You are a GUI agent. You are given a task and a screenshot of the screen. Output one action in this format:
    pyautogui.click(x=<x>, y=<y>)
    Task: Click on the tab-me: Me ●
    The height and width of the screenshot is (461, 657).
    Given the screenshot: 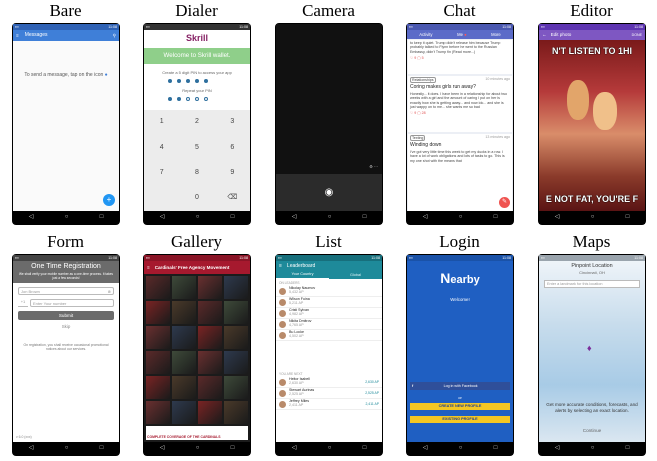 What is the action you would take?
    pyautogui.click(x=462, y=34)
    